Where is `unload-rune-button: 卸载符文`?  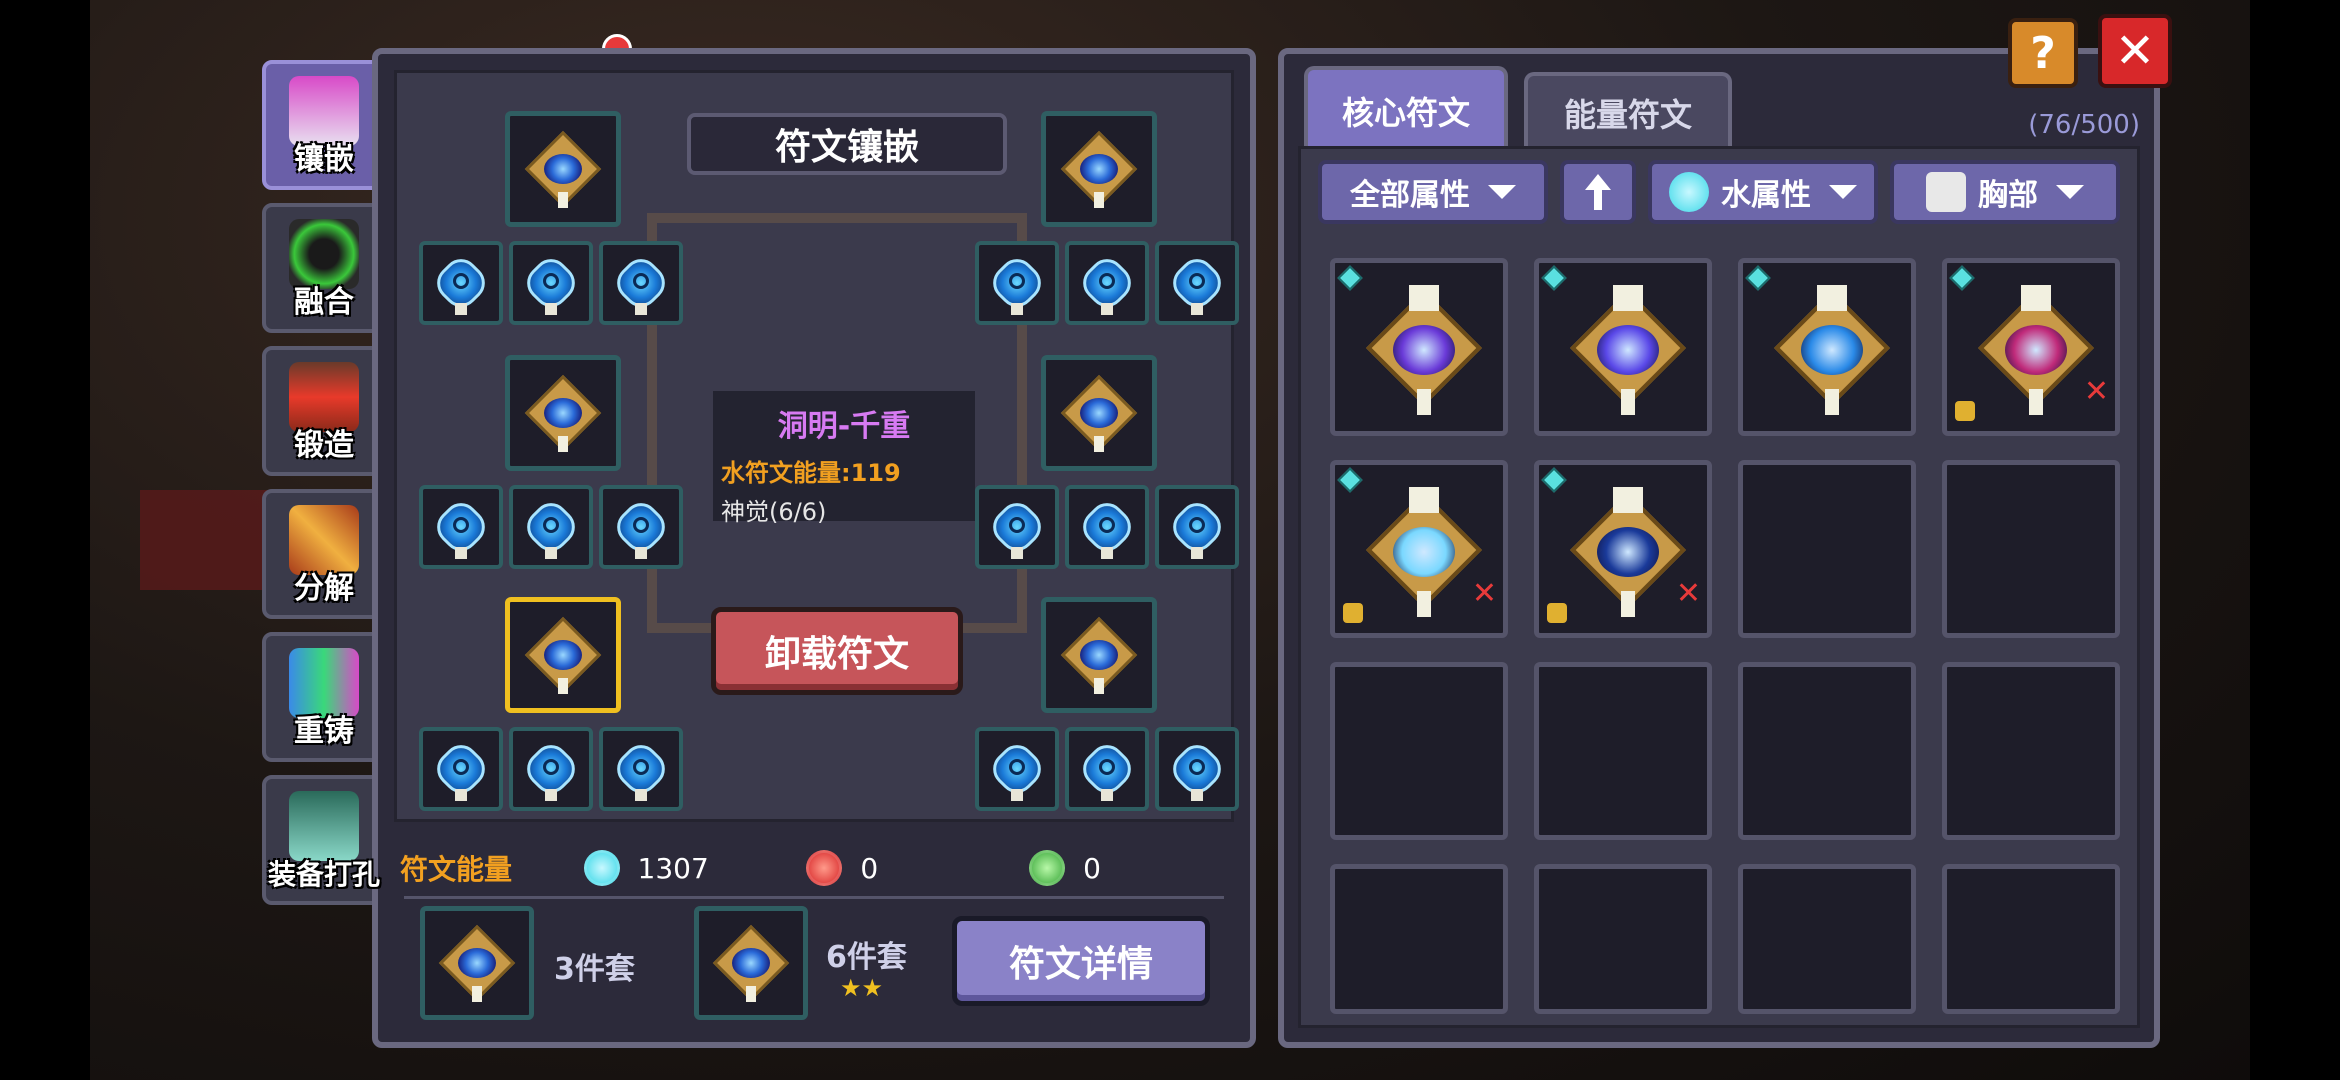
unload-rune-button: 卸载符文 is located at coordinates (837, 651).